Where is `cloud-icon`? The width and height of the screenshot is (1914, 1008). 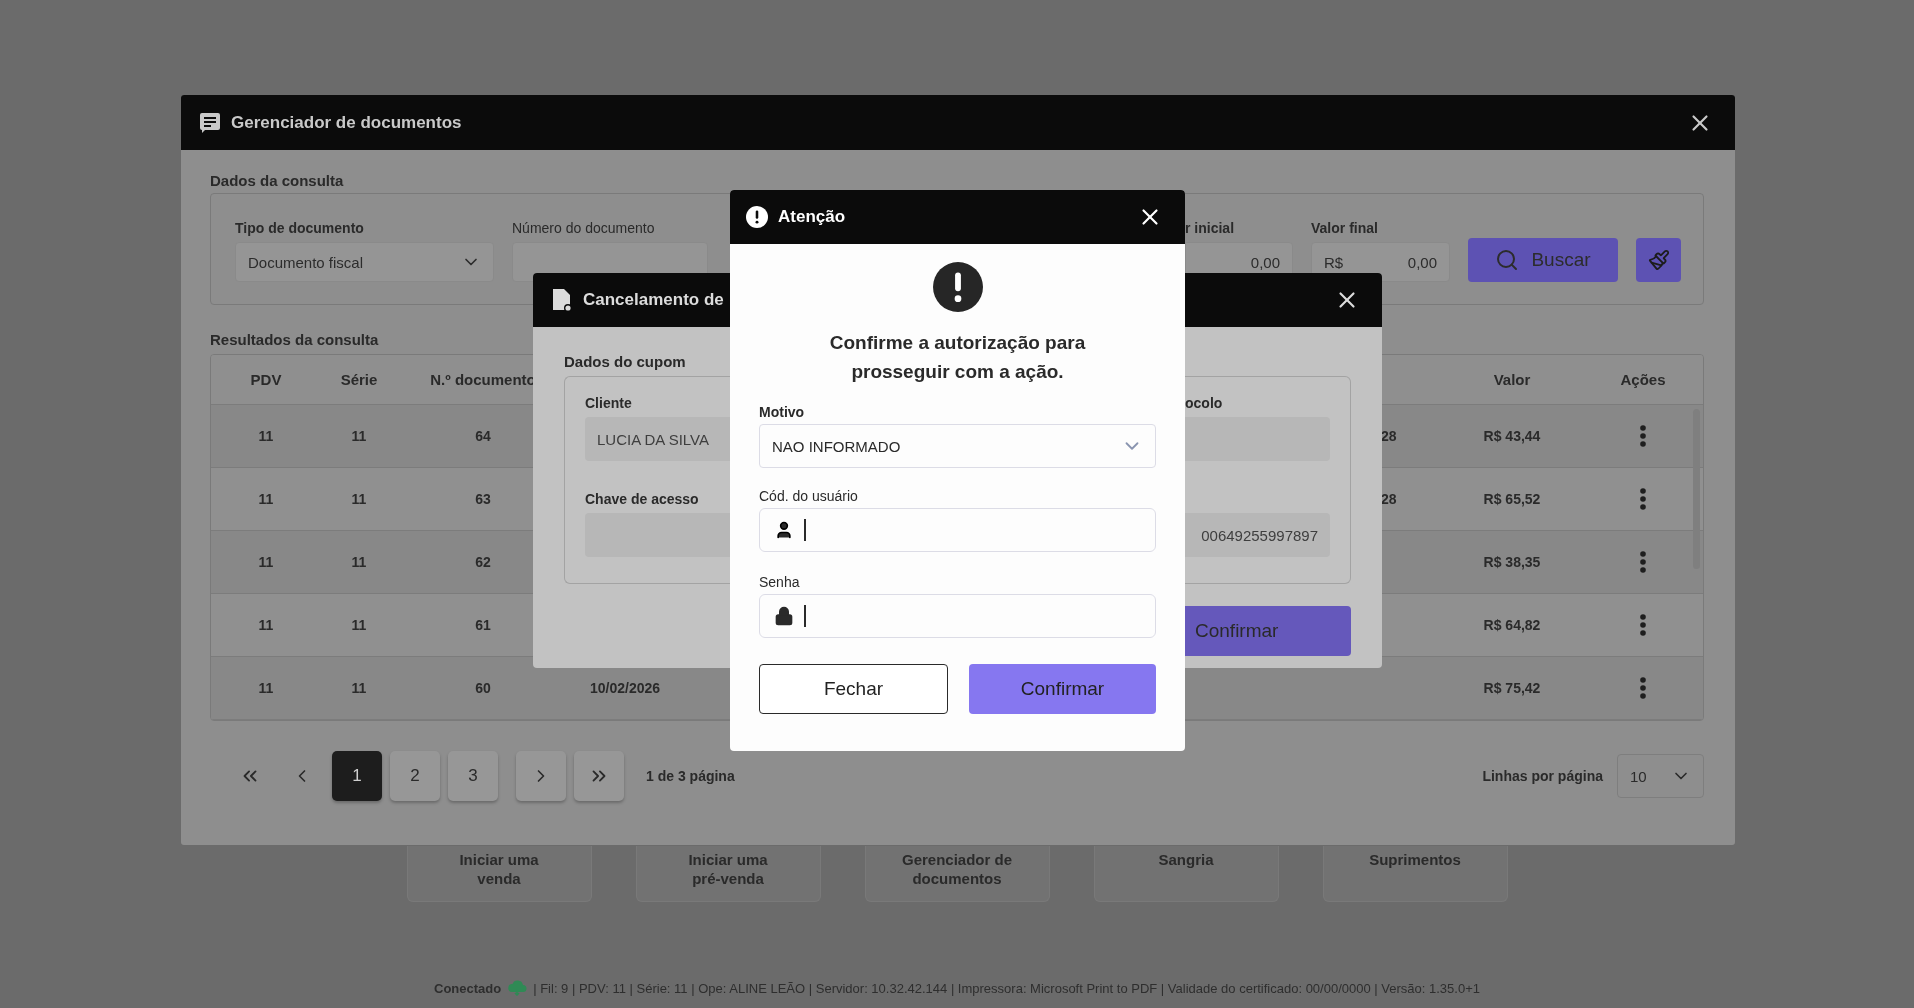
cloud-icon is located at coordinates (517, 988).